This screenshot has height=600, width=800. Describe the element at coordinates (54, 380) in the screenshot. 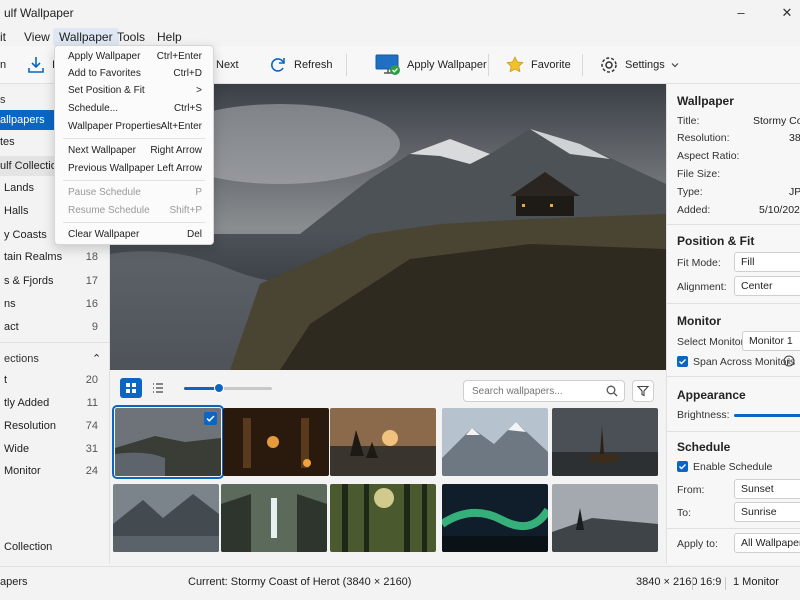

I see `collection-item: t 20` at that location.